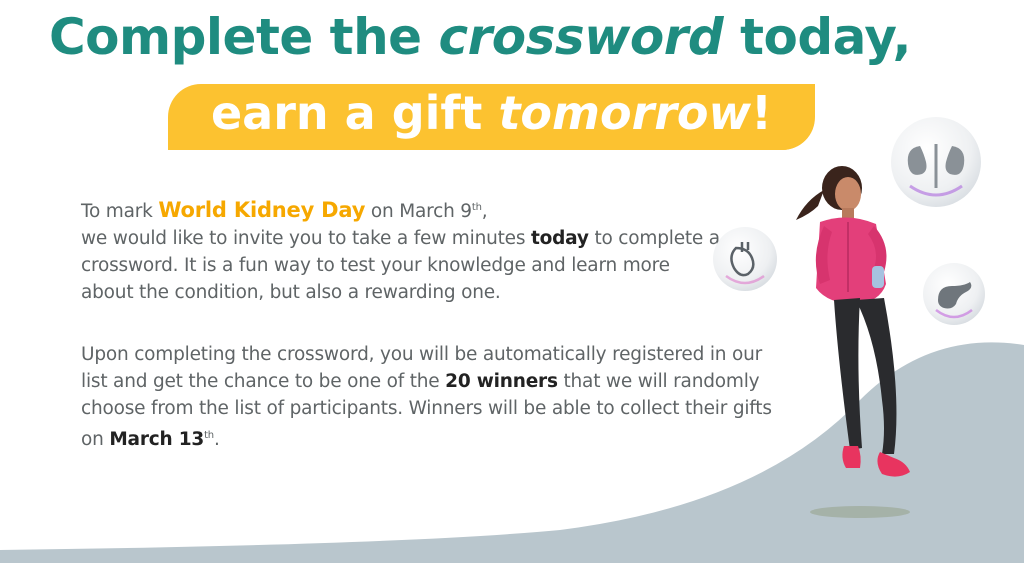 This screenshot has height=563, width=1024. I want to click on headline-line2: earn a gift tomorrow!, so click(491, 113).